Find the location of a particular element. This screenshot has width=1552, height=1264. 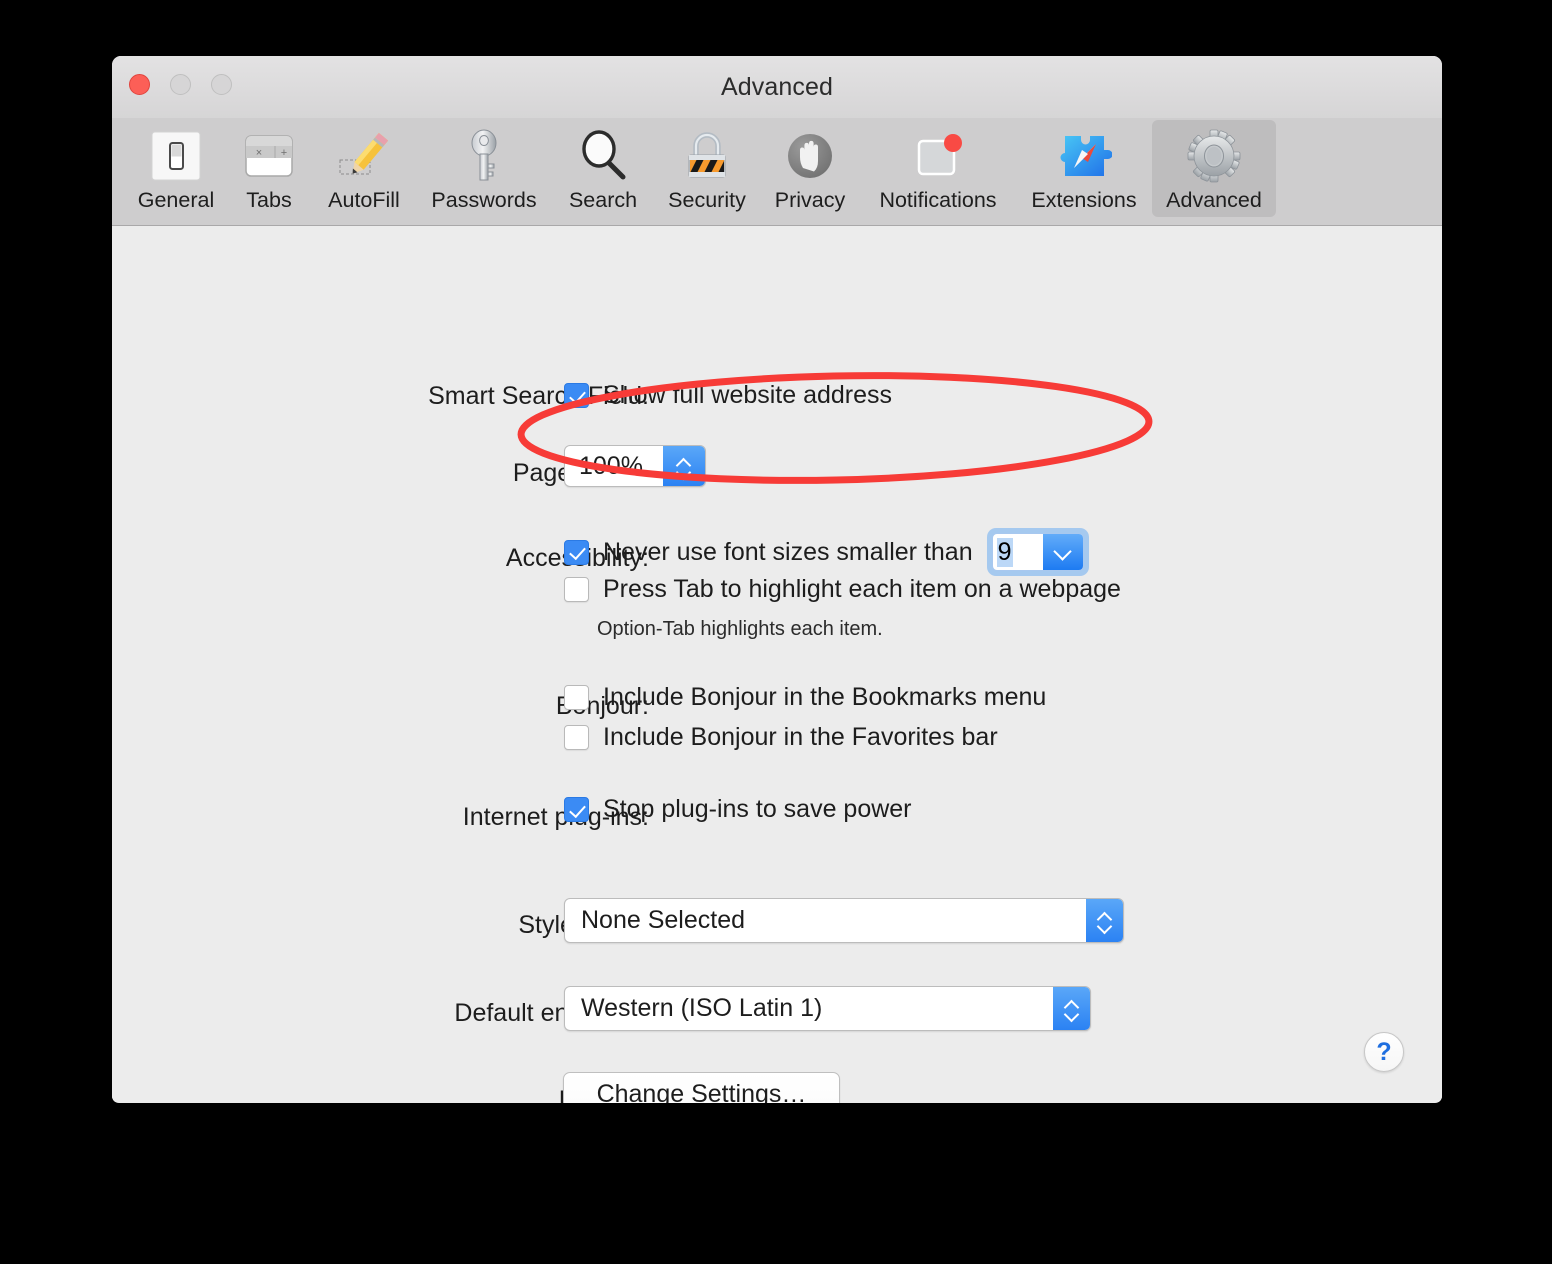

toolbar-item-autofill: AutoFill is located at coordinates (364, 168).